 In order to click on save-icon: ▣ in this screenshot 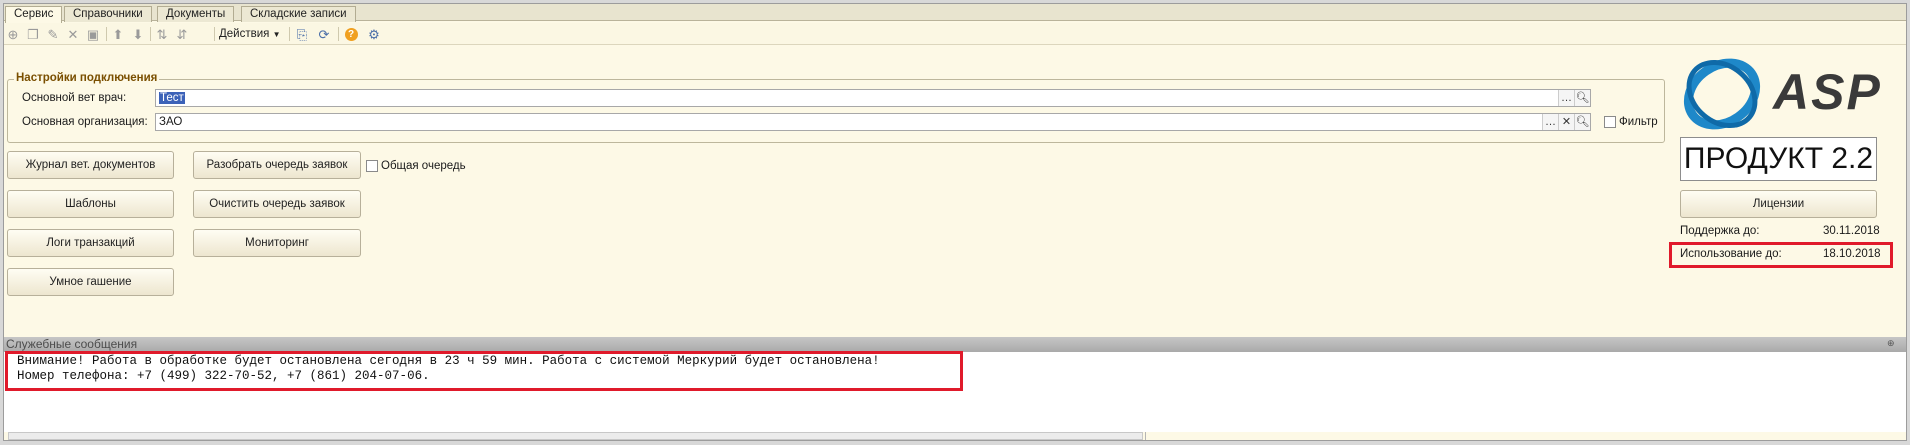, I will do `click(93, 34)`.